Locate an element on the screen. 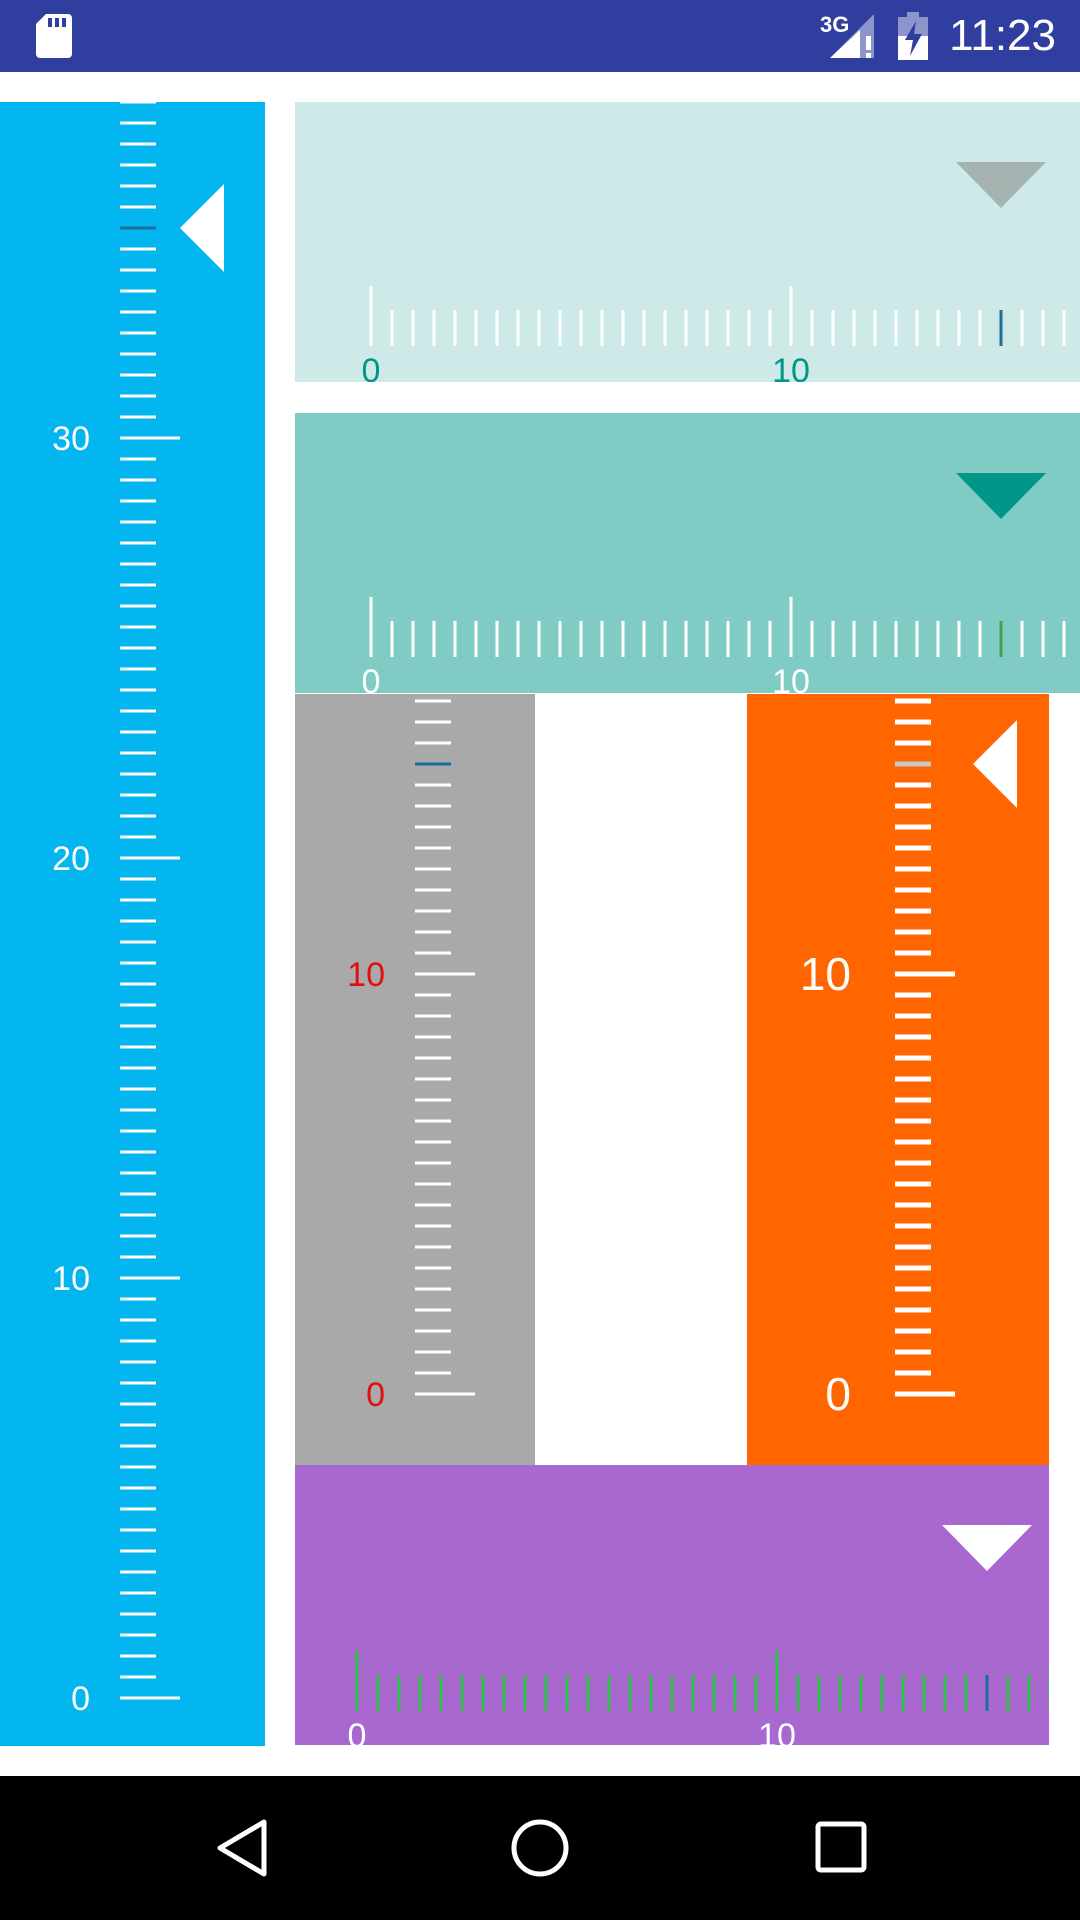  ruler-vertical-gray: 0102030 is located at coordinates (415, 1079).